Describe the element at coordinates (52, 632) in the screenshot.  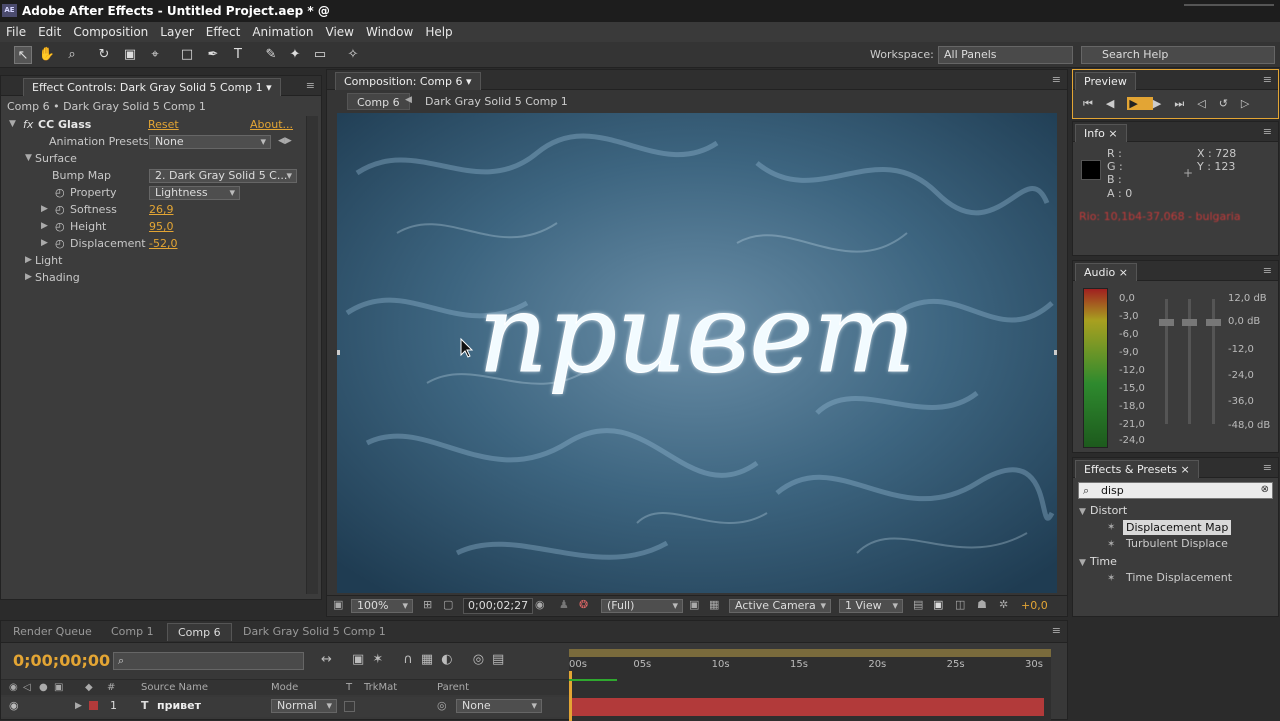
I see `tab-render-queue: Render Queue` at that location.